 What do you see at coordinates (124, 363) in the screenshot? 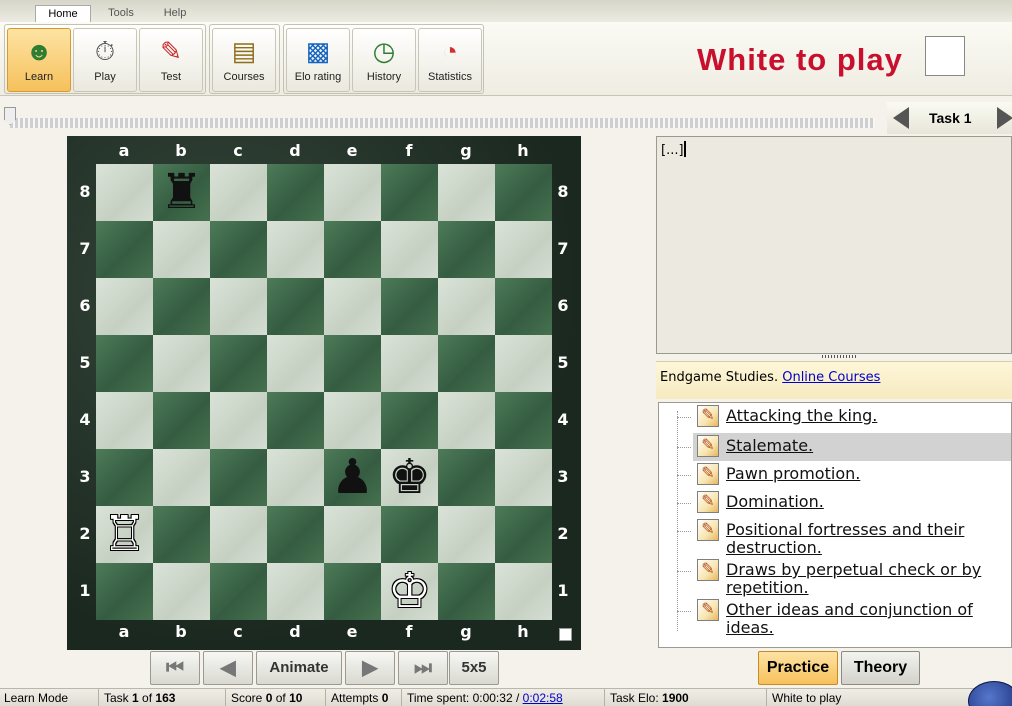
I see `square-a5` at bounding box center [124, 363].